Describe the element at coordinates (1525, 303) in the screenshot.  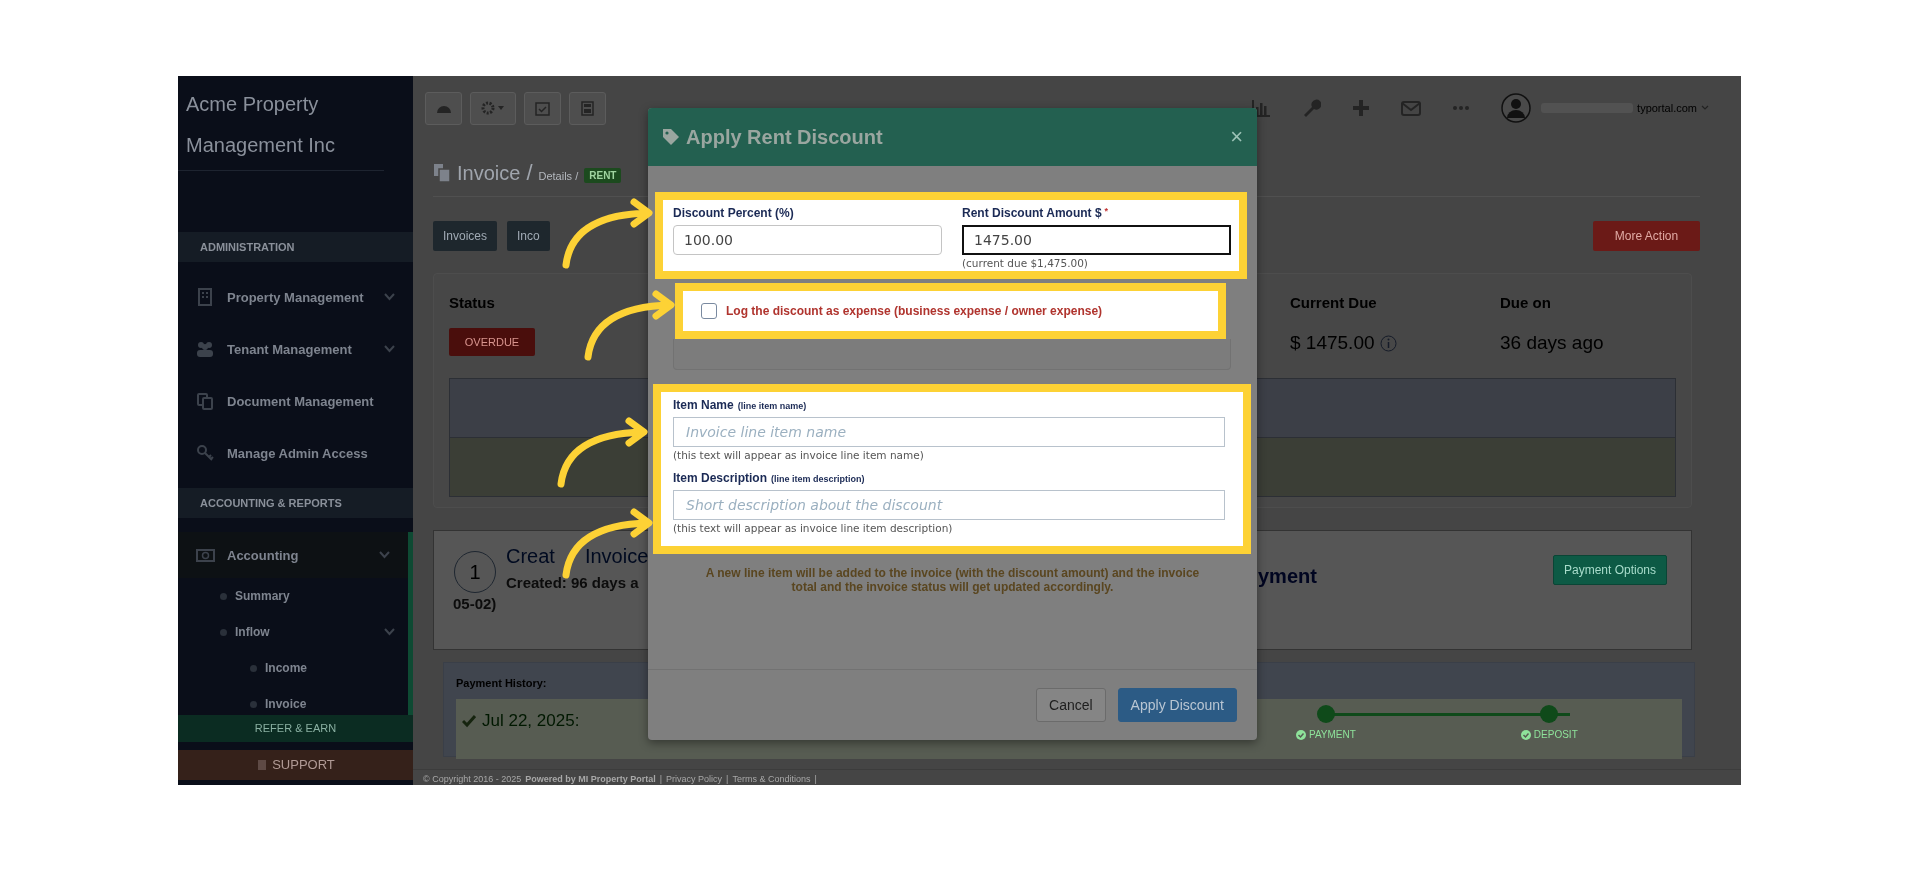
I see `due-on-label: Due on` at that location.